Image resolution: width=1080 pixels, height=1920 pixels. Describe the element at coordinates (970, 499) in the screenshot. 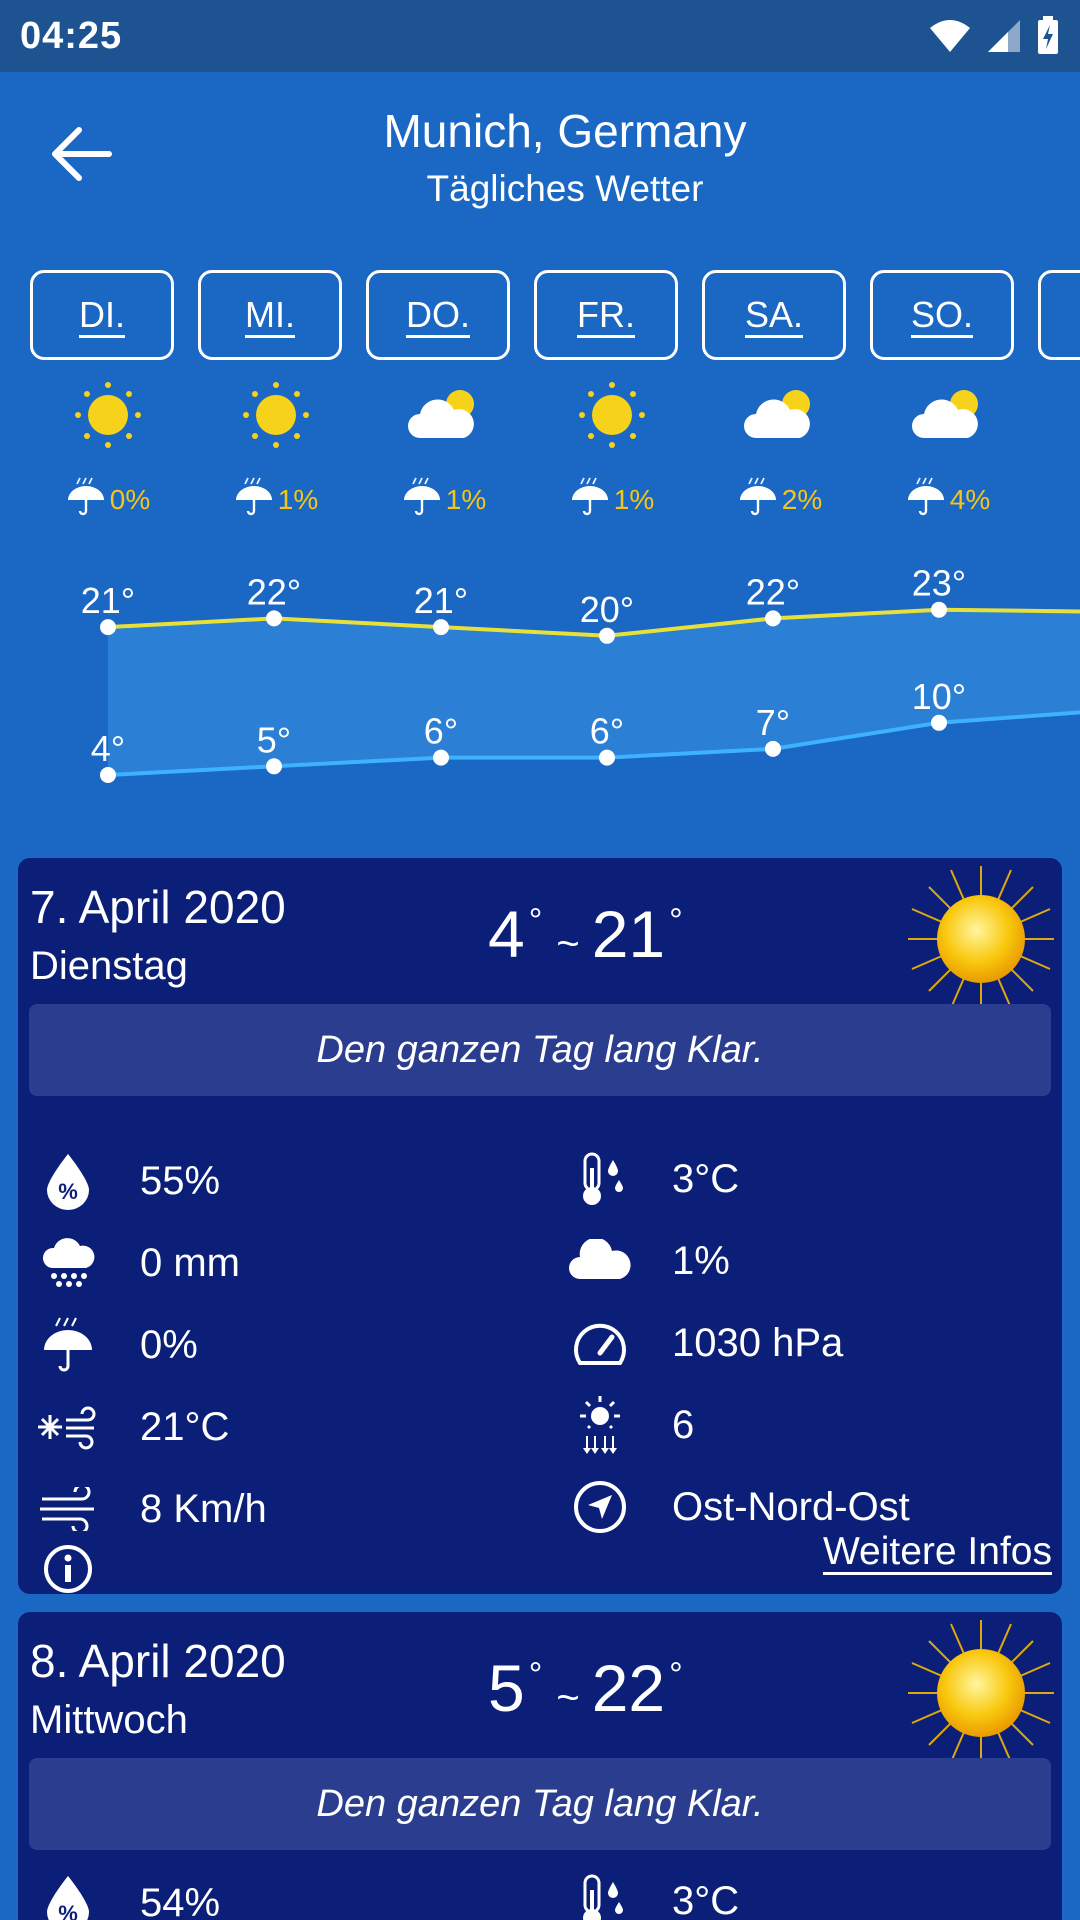

I see `rain-chance-value: 4%` at that location.